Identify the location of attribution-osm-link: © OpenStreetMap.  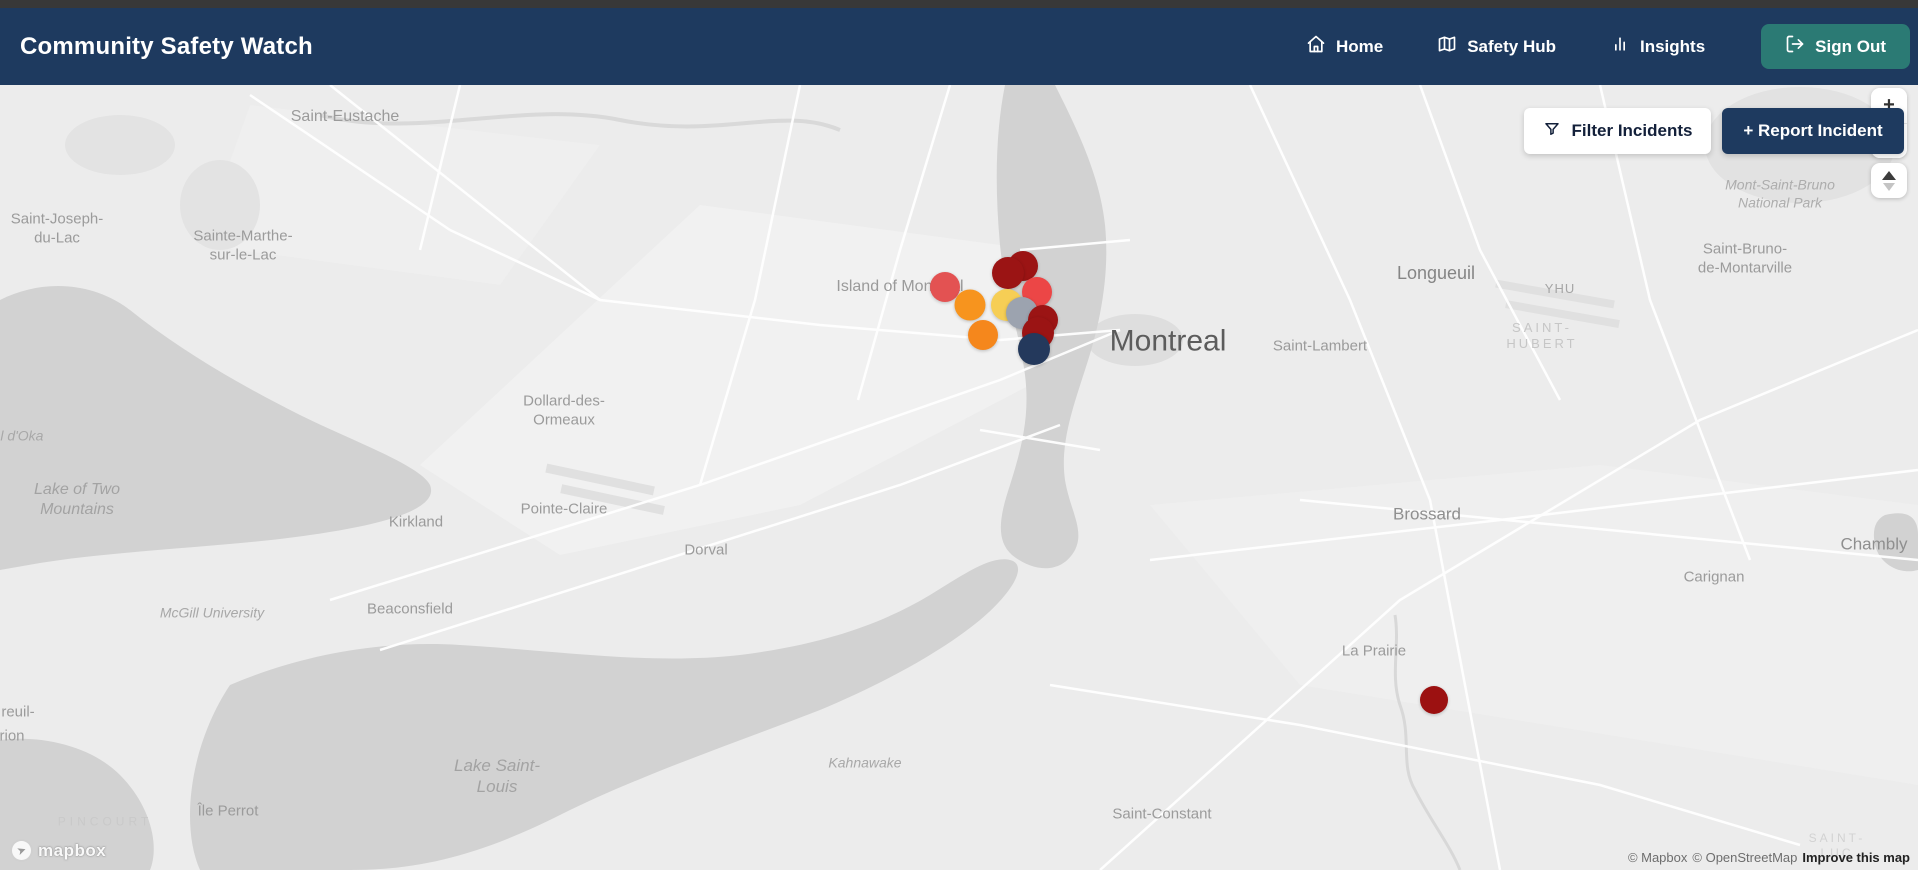
(1744, 857).